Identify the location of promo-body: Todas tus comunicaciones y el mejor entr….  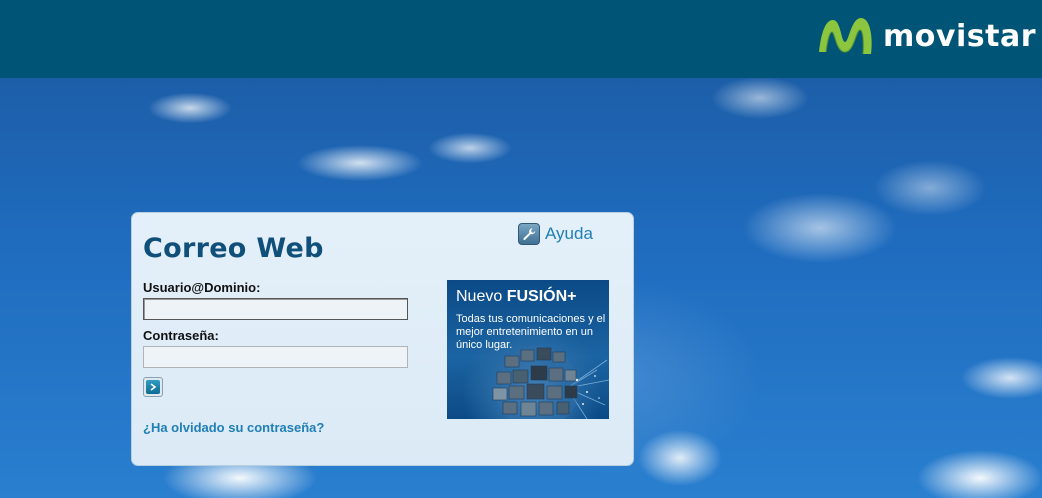
(531, 332).